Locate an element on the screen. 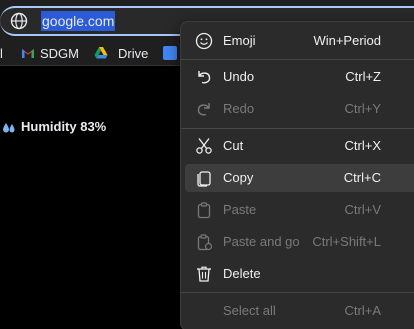 This screenshot has width=414, height=329. emoji-icon is located at coordinates (204, 41).